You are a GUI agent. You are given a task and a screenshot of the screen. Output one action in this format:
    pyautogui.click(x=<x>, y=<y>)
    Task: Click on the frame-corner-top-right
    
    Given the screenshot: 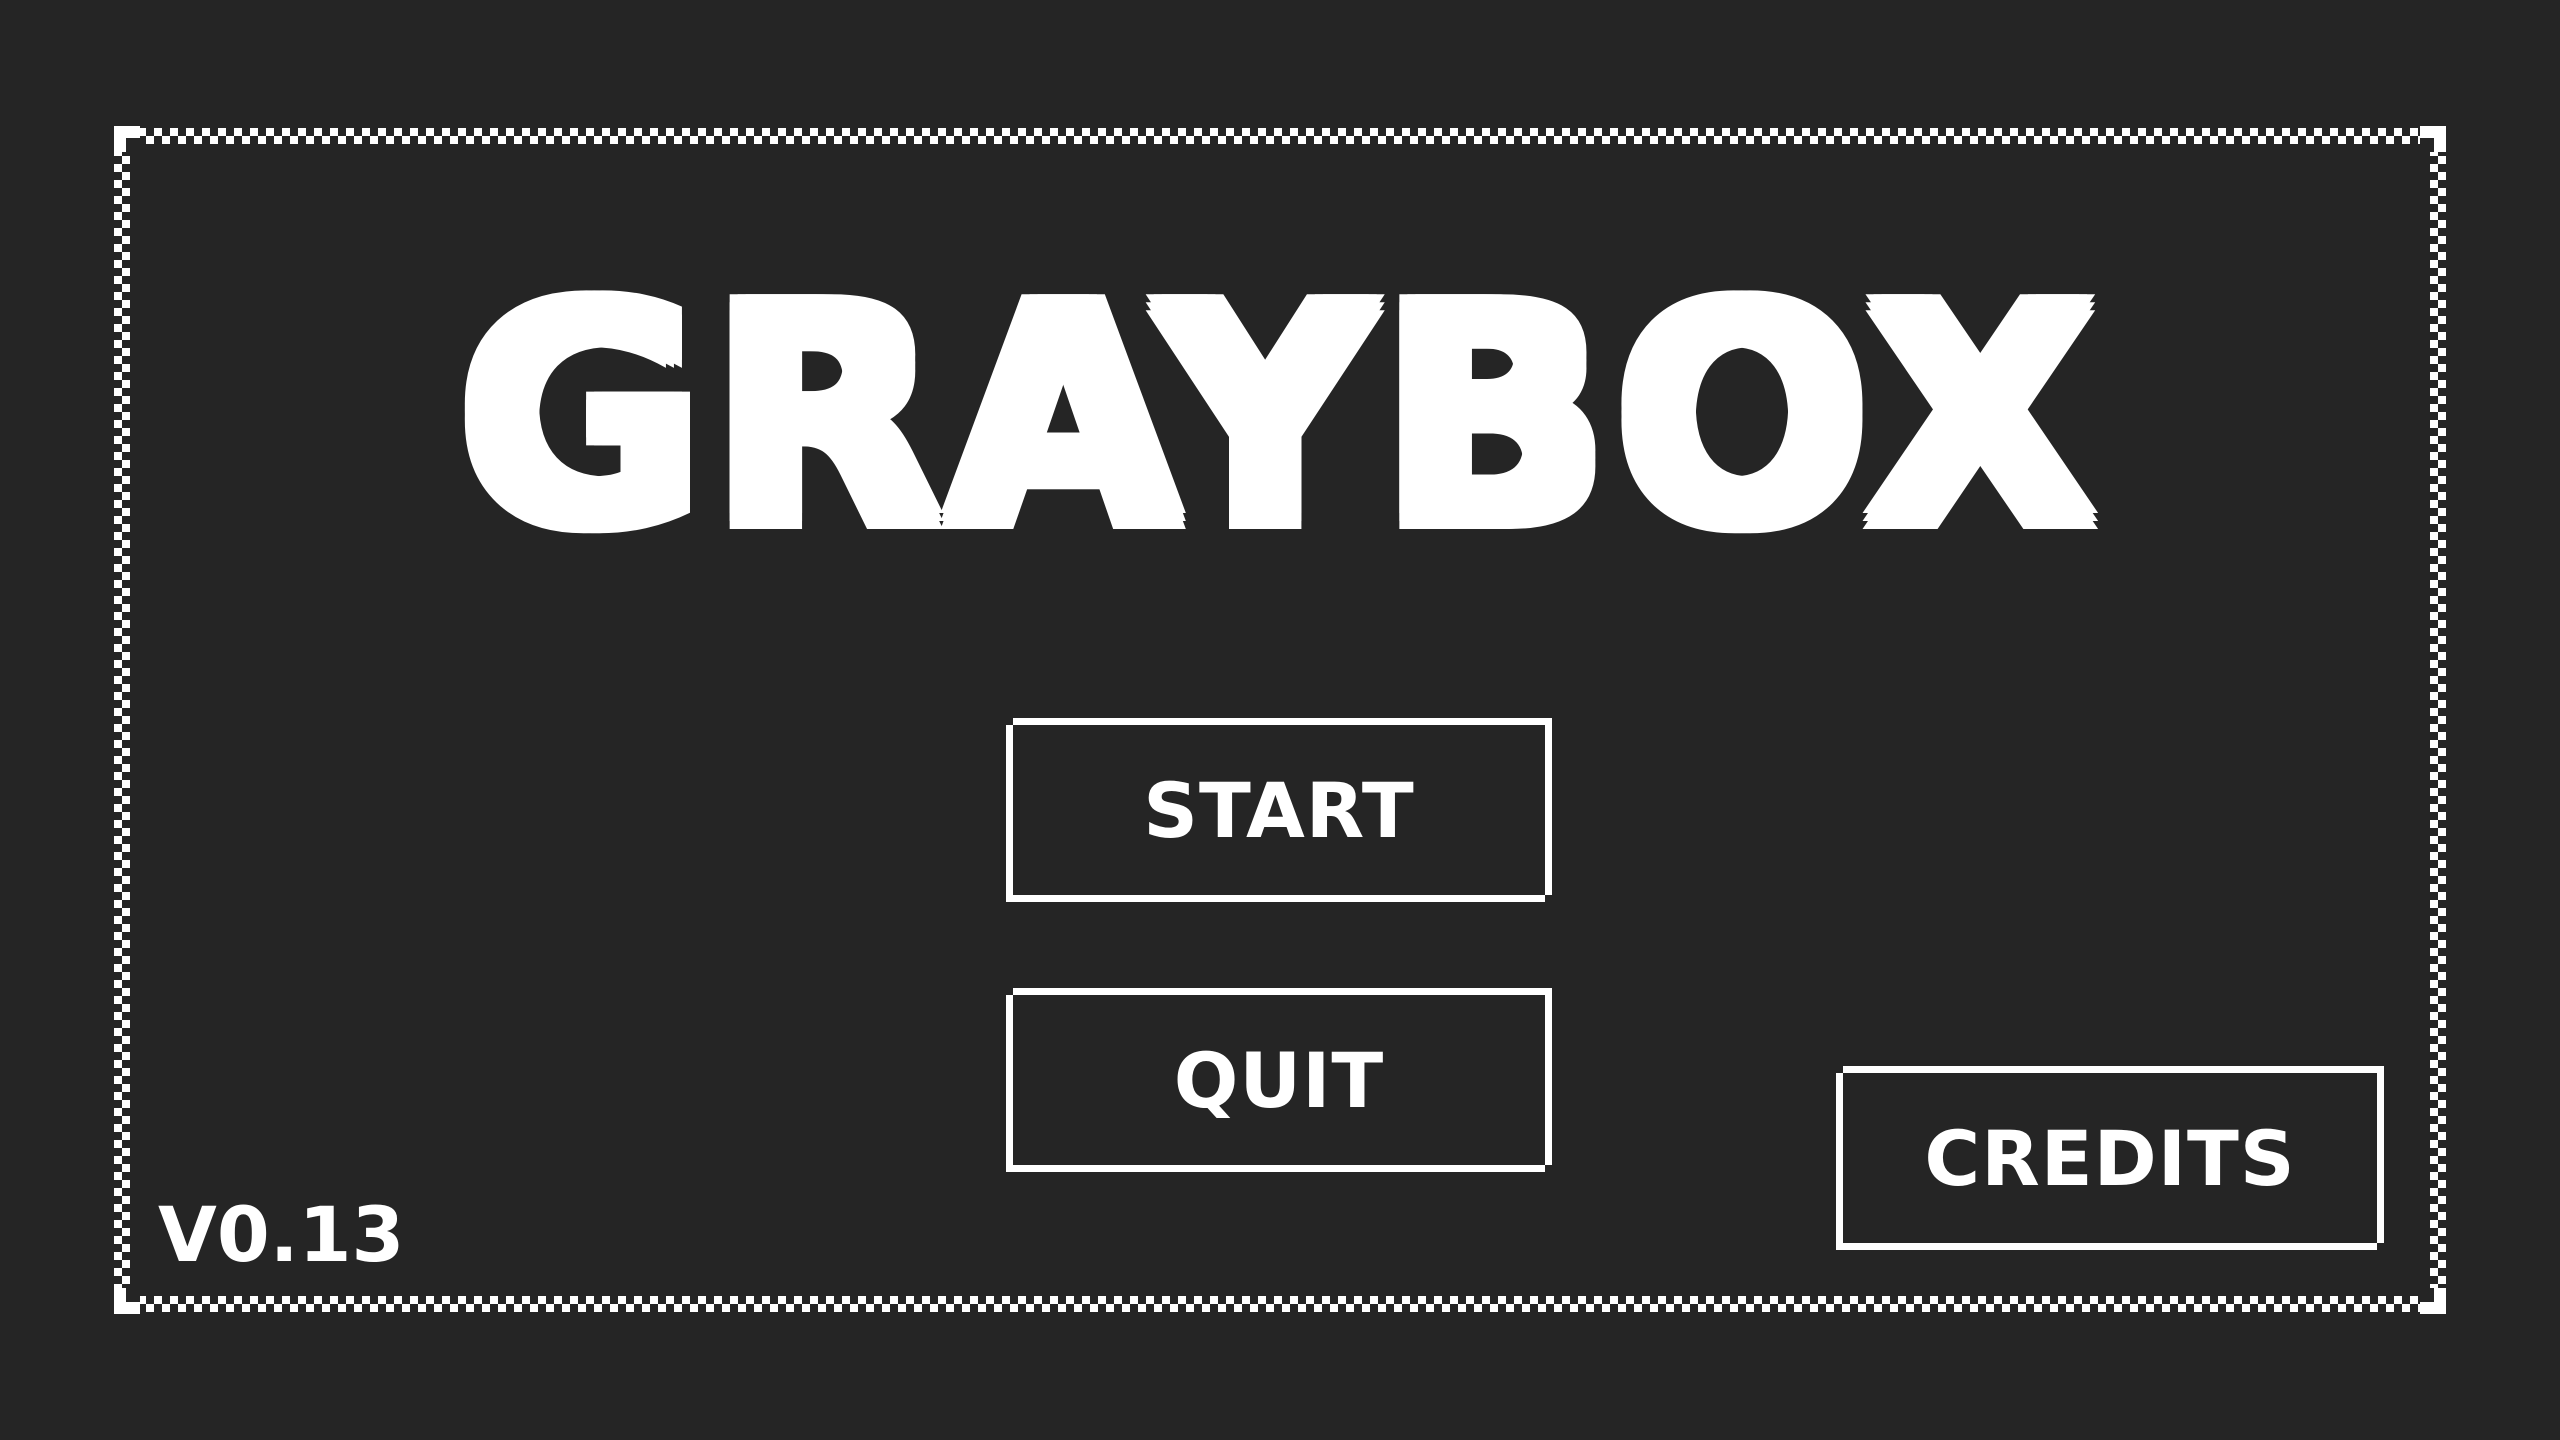 What is the action you would take?
    pyautogui.click(x=2433, y=139)
    